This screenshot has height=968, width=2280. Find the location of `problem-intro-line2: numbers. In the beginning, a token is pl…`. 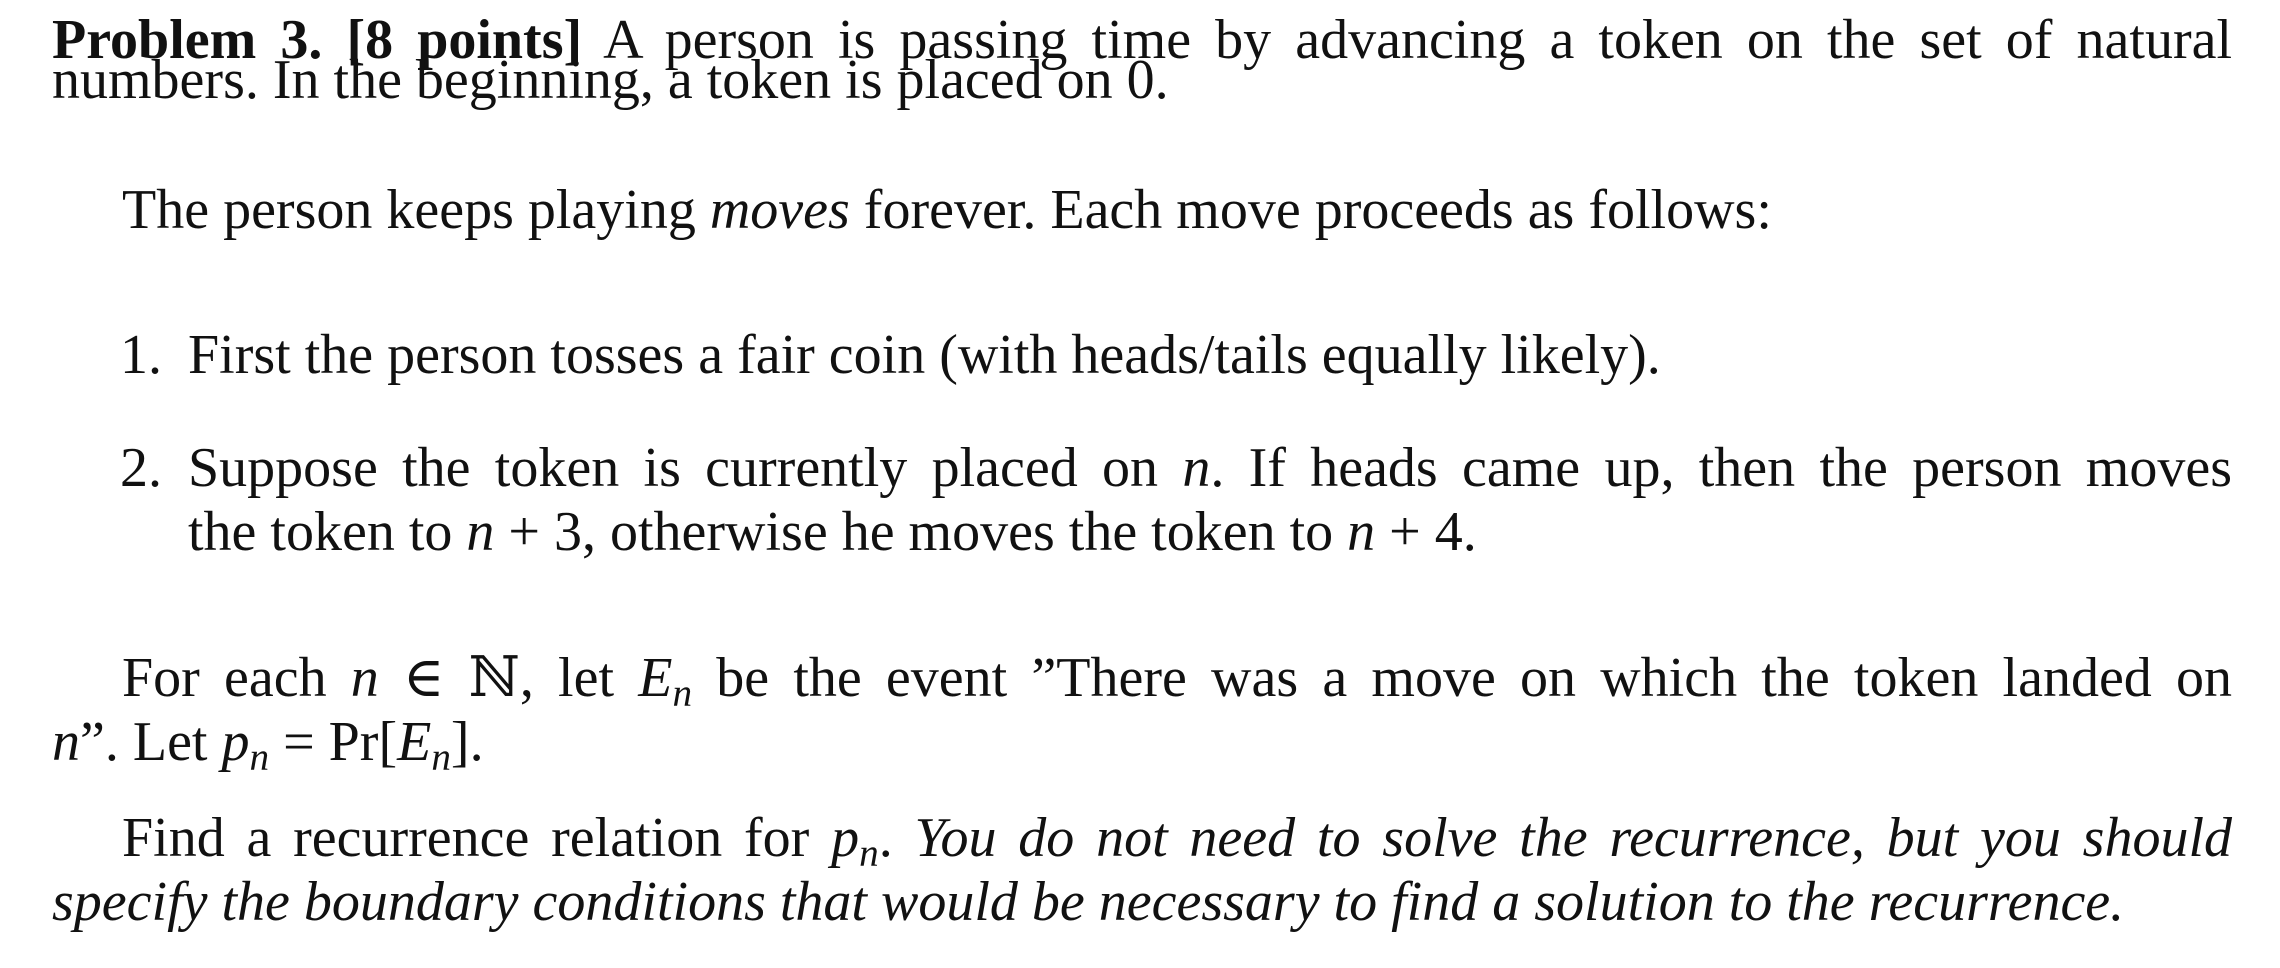

problem-intro-line2: numbers. In the beginning, a token is pl… is located at coordinates (610, 80).